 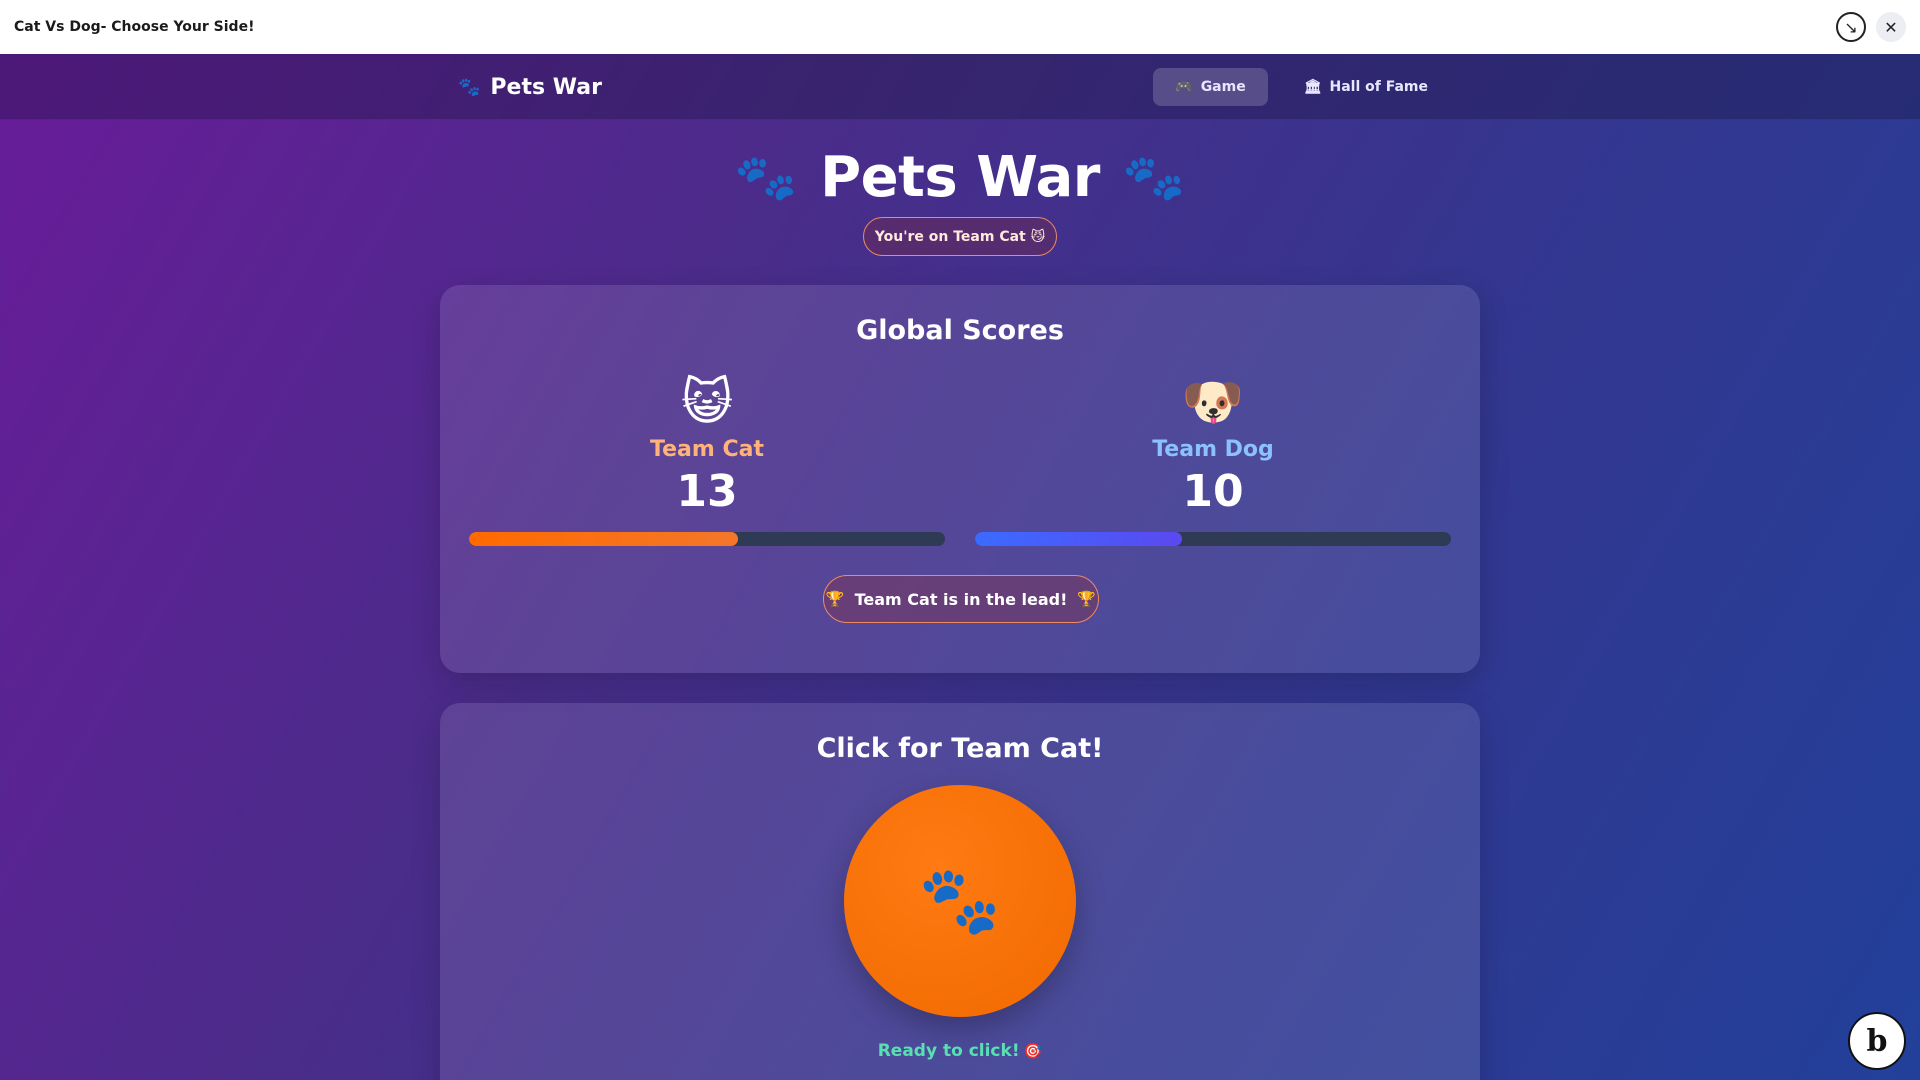 What do you see at coordinates (1877, 1041) in the screenshot?
I see `bolt-badge-icon: b` at bounding box center [1877, 1041].